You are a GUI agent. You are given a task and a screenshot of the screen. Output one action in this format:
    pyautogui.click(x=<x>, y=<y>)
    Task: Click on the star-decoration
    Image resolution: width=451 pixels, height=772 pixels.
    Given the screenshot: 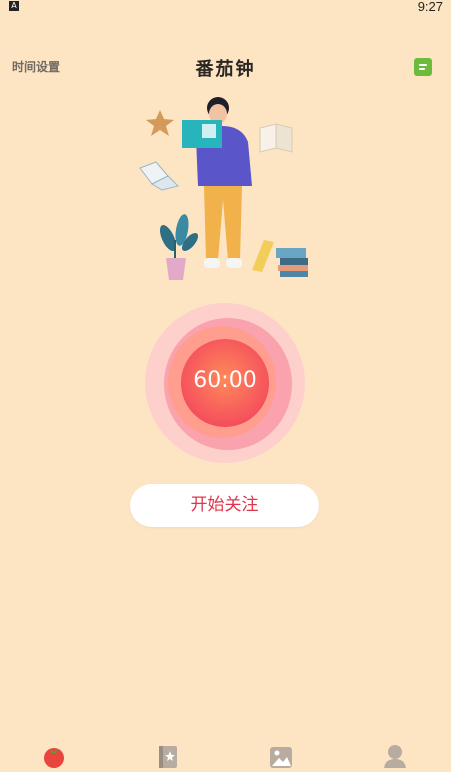 What is the action you would take?
    pyautogui.click(x=160, y=123)
    